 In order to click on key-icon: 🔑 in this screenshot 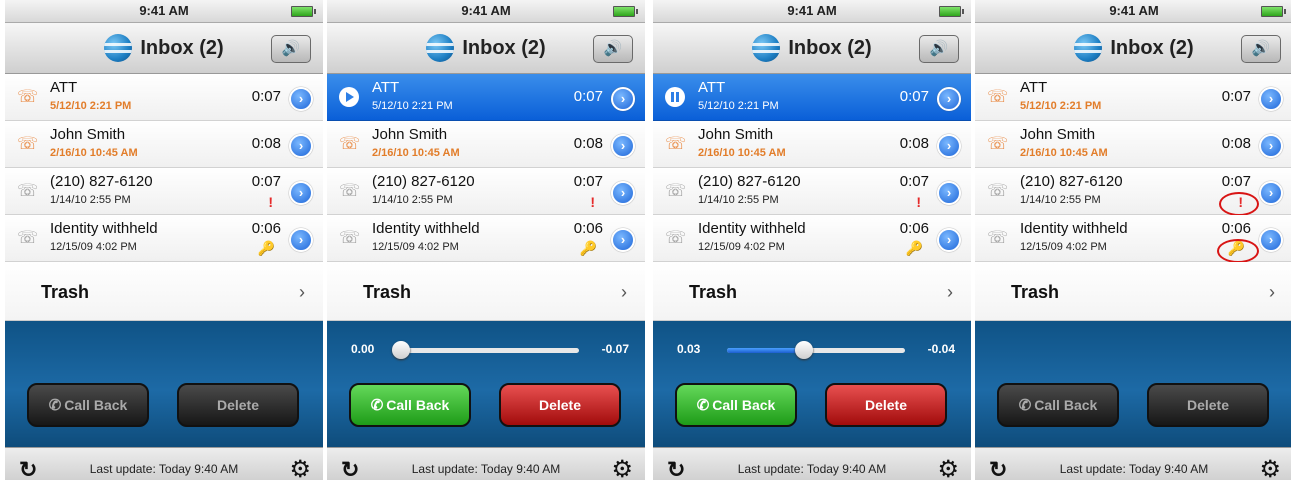, I will do `click(588, 248)`.